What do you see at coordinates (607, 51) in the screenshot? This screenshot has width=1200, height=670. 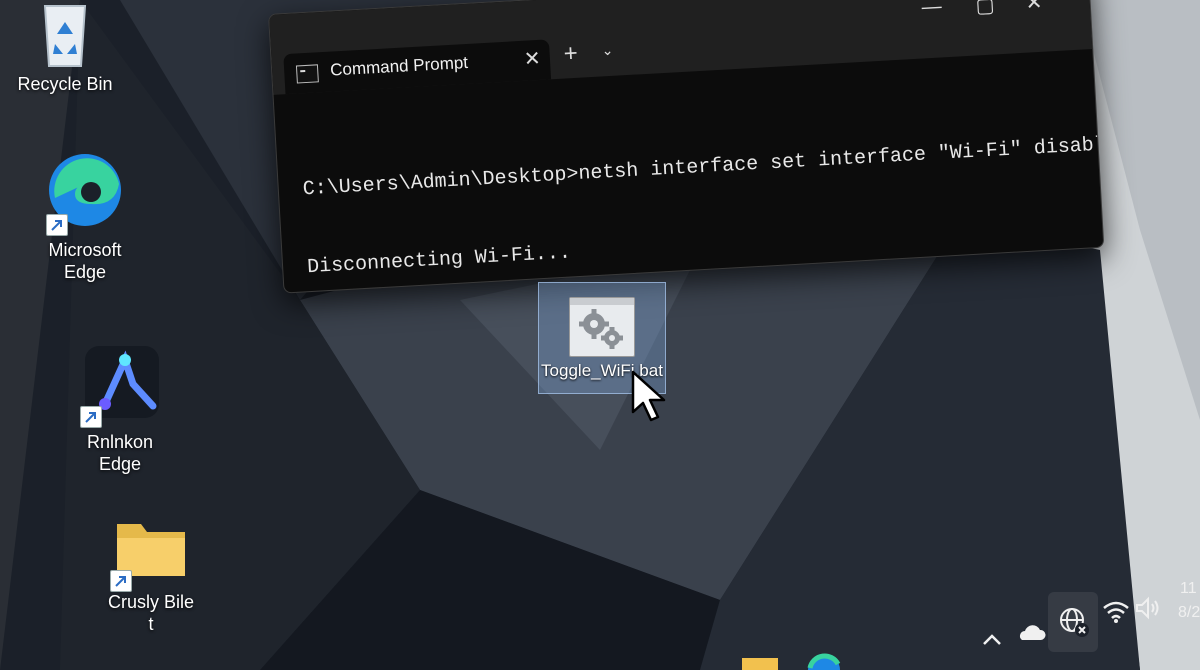 I see `chevron-down-icon: ⌄` at bounding box center [607, 51].